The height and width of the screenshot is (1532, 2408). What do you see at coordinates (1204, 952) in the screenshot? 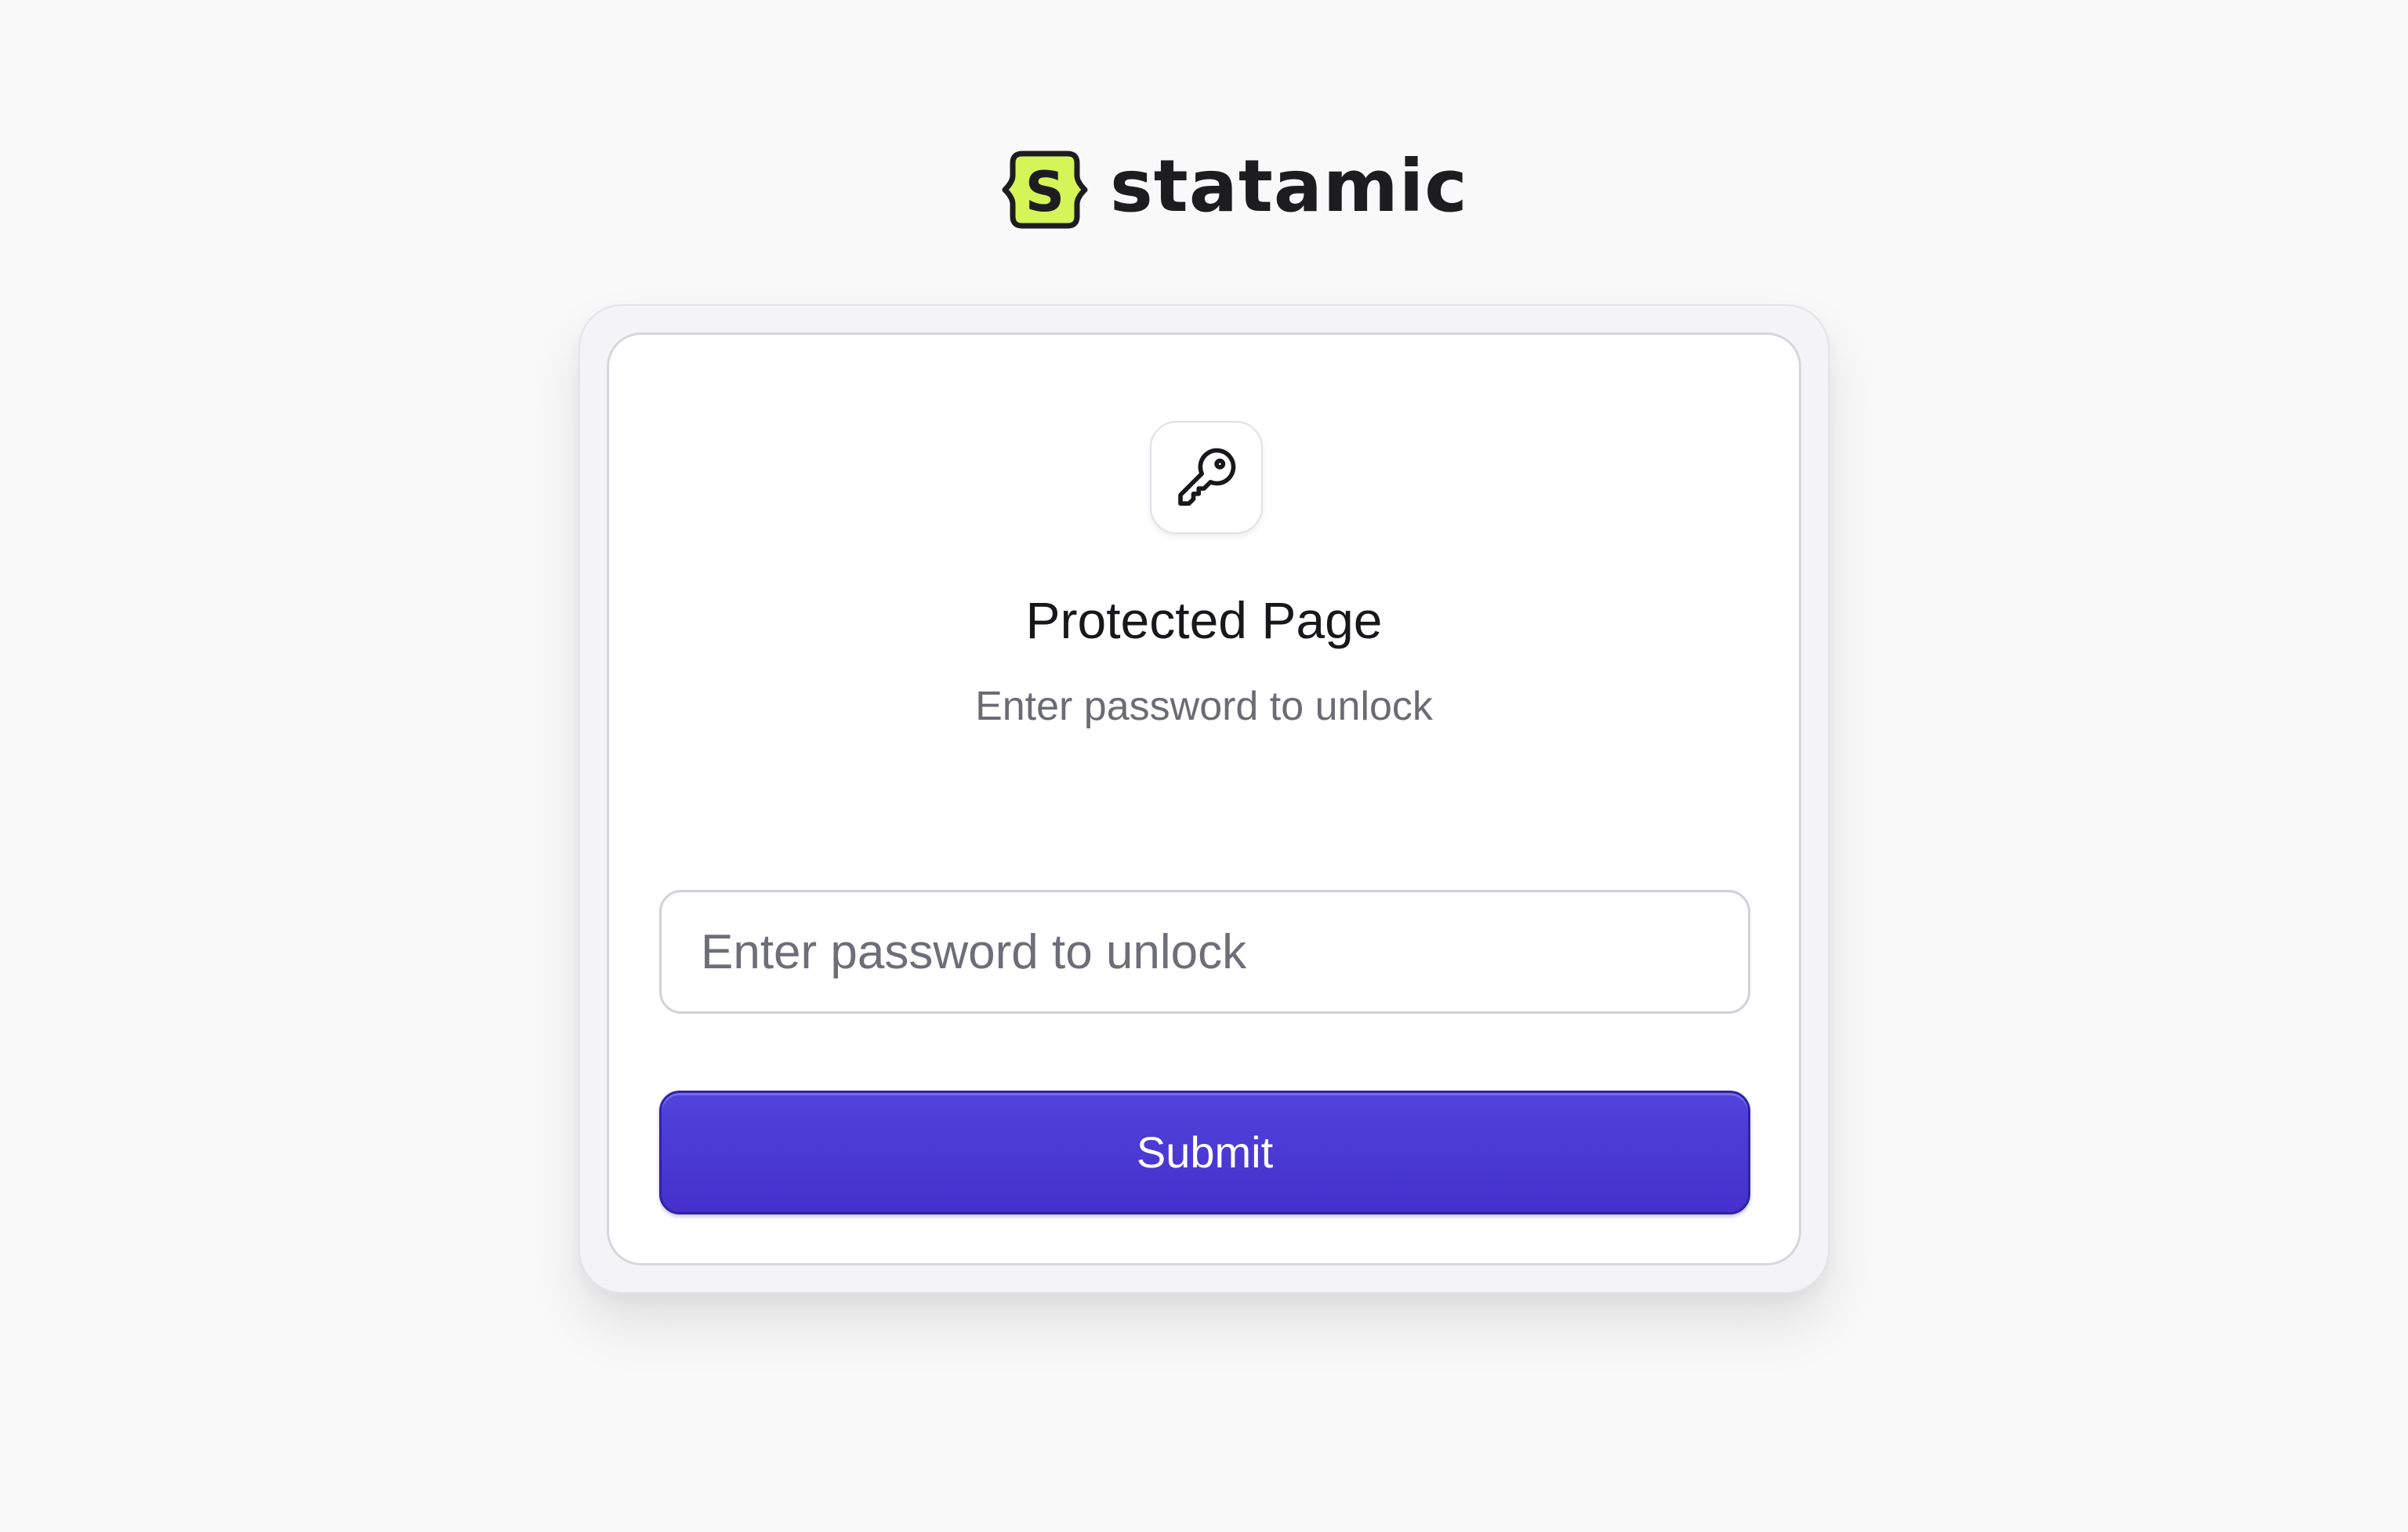
I see `password-input` at bounding box center [1204, 952].